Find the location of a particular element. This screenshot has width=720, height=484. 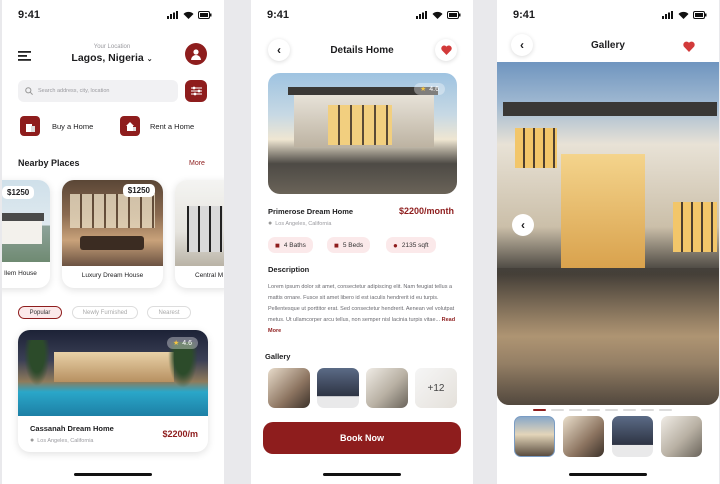

featured-location: ● Los Angeles, California is located at coordinates (62, 440).